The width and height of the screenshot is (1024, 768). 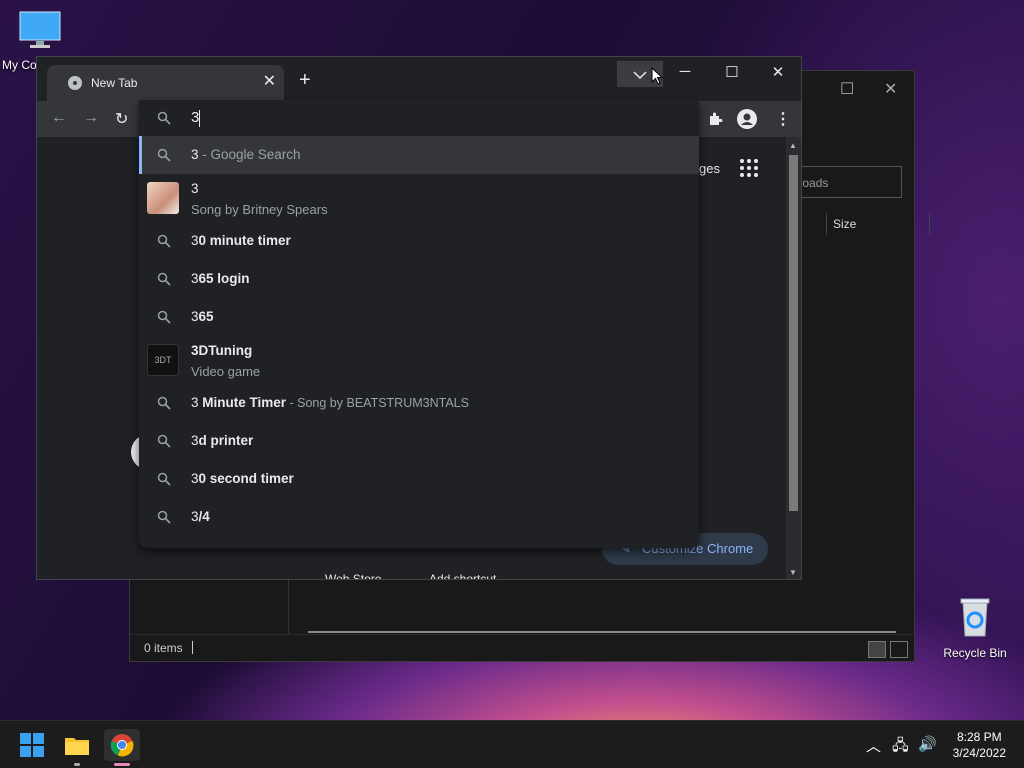 I want to click on explorer-status-bar: 0 items, so click(x=522, y=647).